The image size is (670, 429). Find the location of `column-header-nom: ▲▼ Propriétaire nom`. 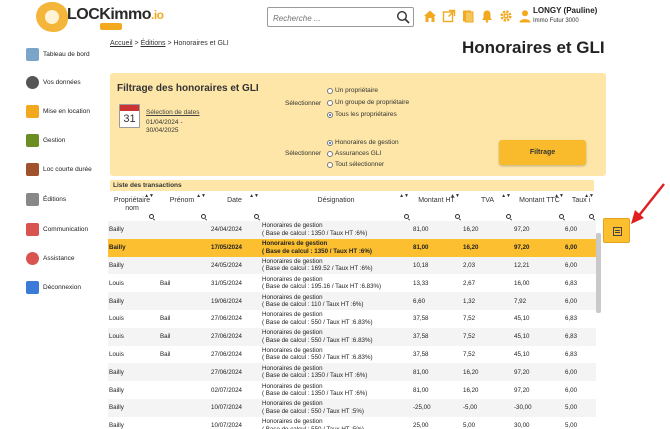

column-header-nom: ▲▼ Propriétaire nom is located at coordinates (132, 206).